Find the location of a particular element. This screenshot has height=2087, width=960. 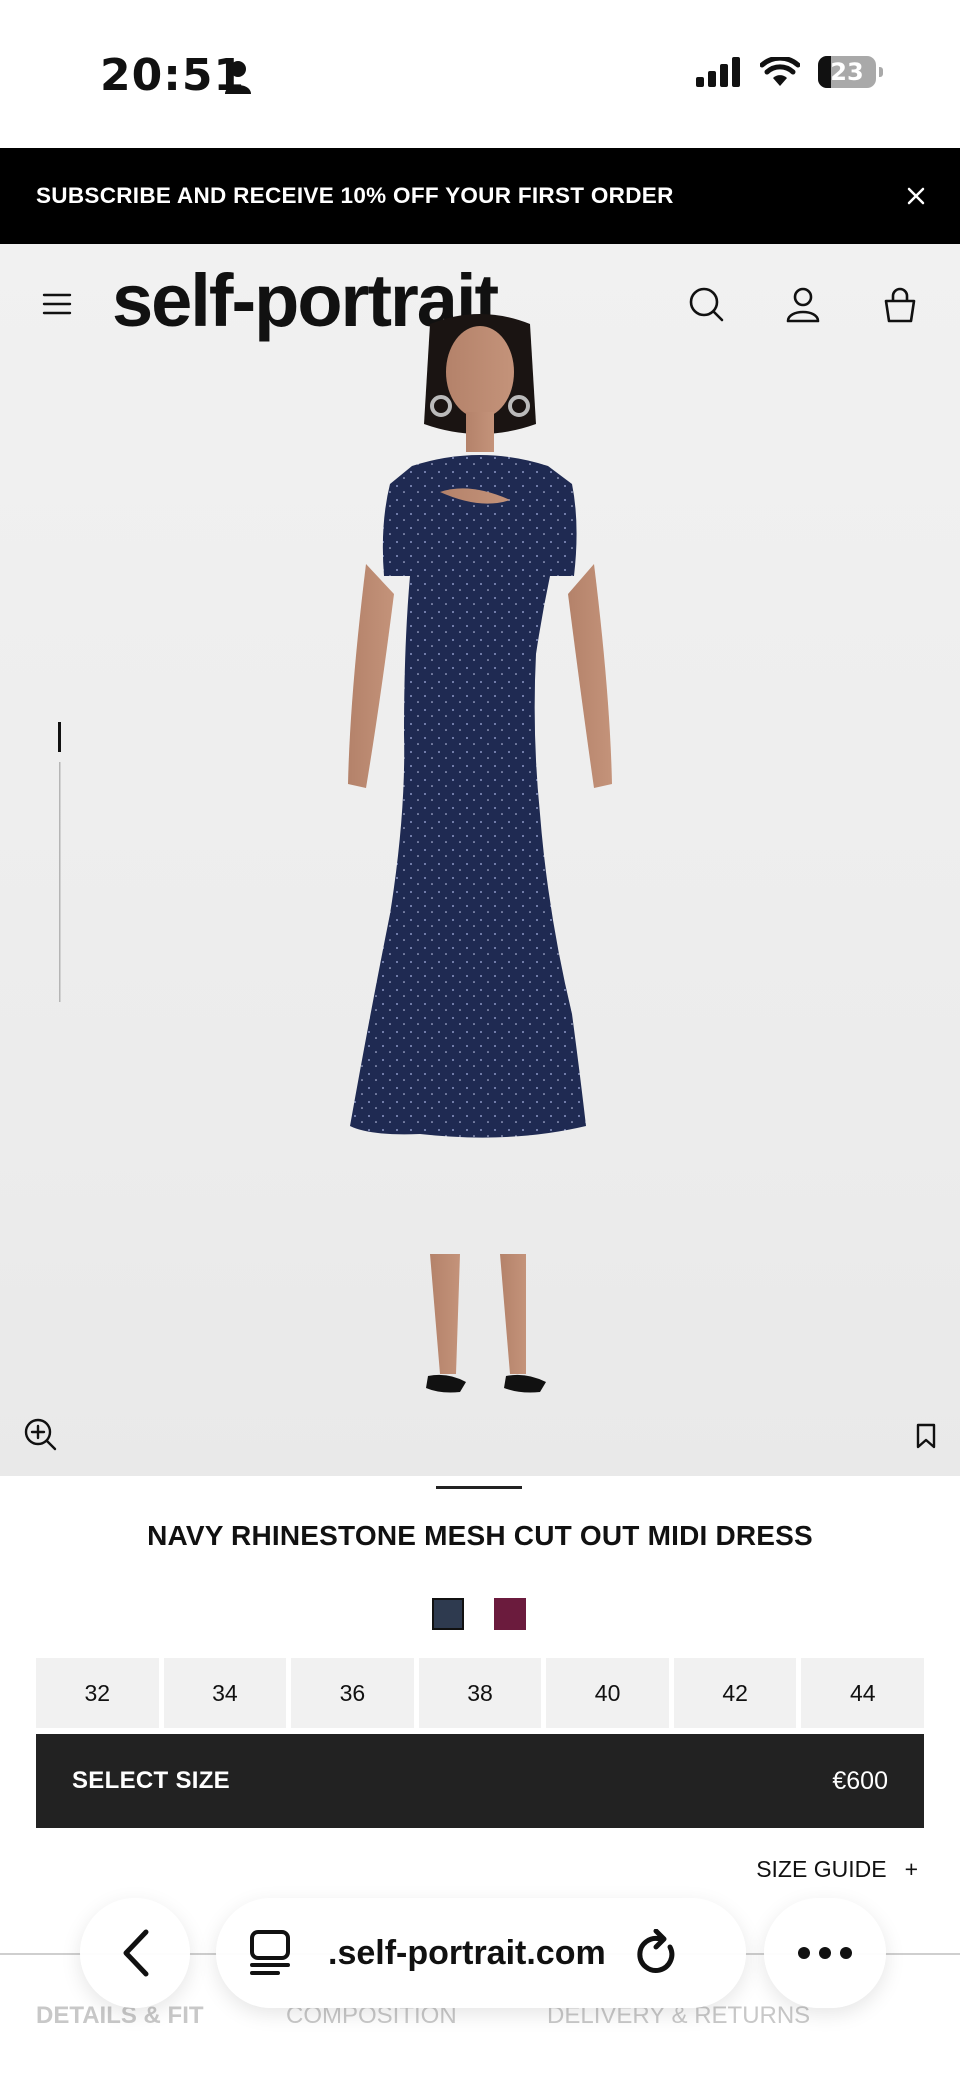

more-dots-icon is located at coordinates (825, 1953).